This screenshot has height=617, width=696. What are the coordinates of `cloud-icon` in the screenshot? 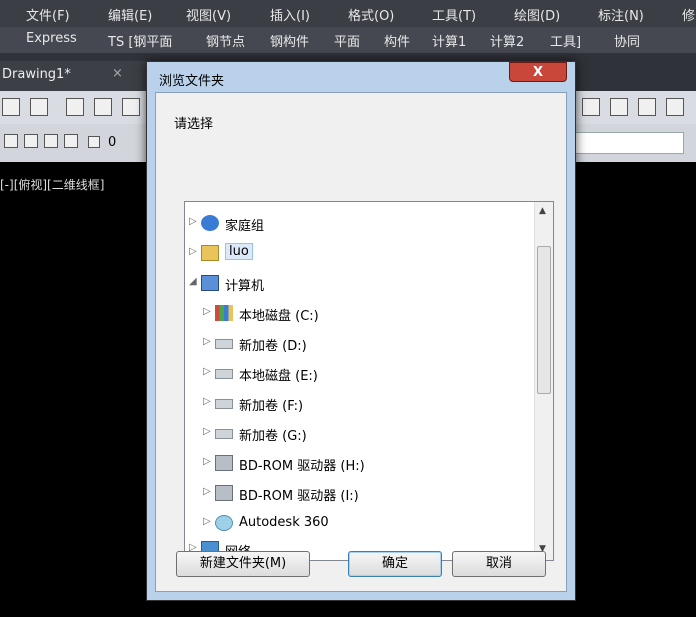 It's located at (224, 523).